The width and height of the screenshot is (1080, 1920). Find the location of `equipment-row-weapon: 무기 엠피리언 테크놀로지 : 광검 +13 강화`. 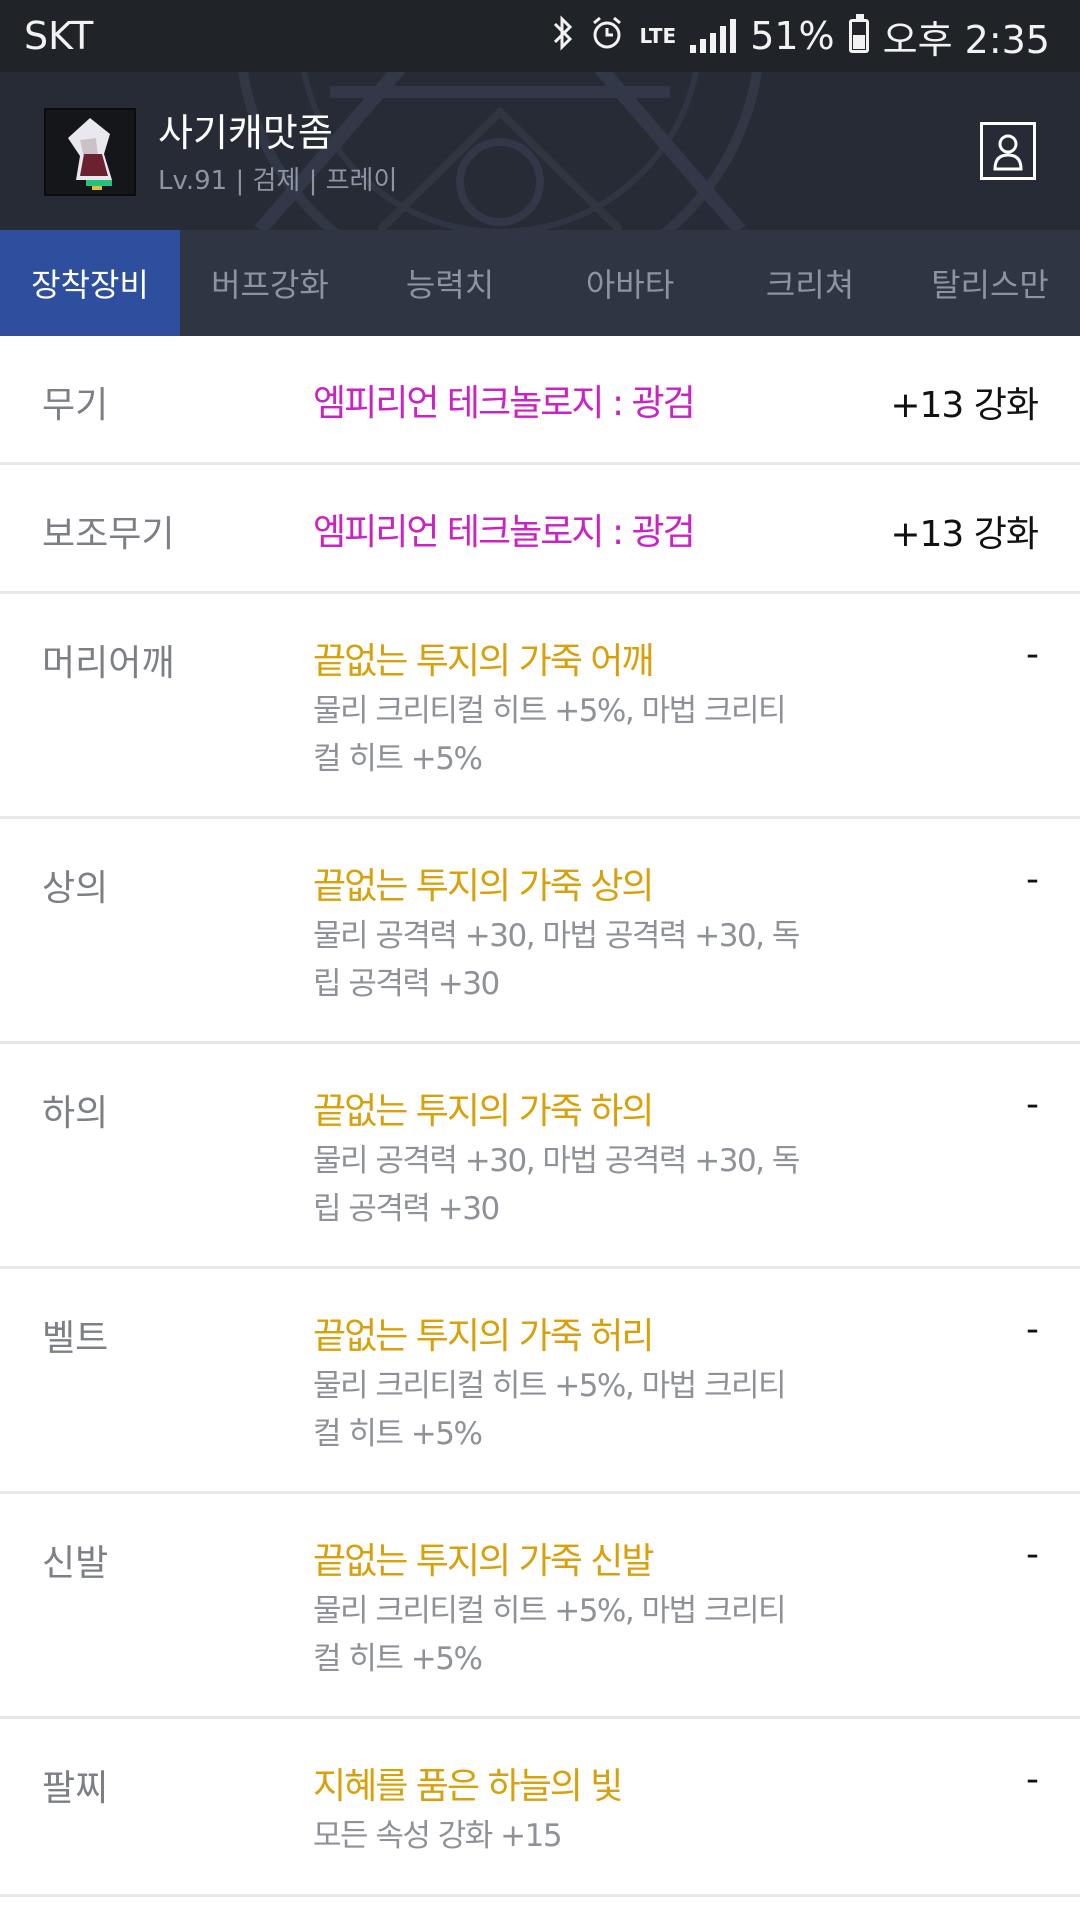

equipment-row-weapon: 무기 엠피리언 테크놀로지 : 광검 +13 강화 is located at coordinates (540, 400).